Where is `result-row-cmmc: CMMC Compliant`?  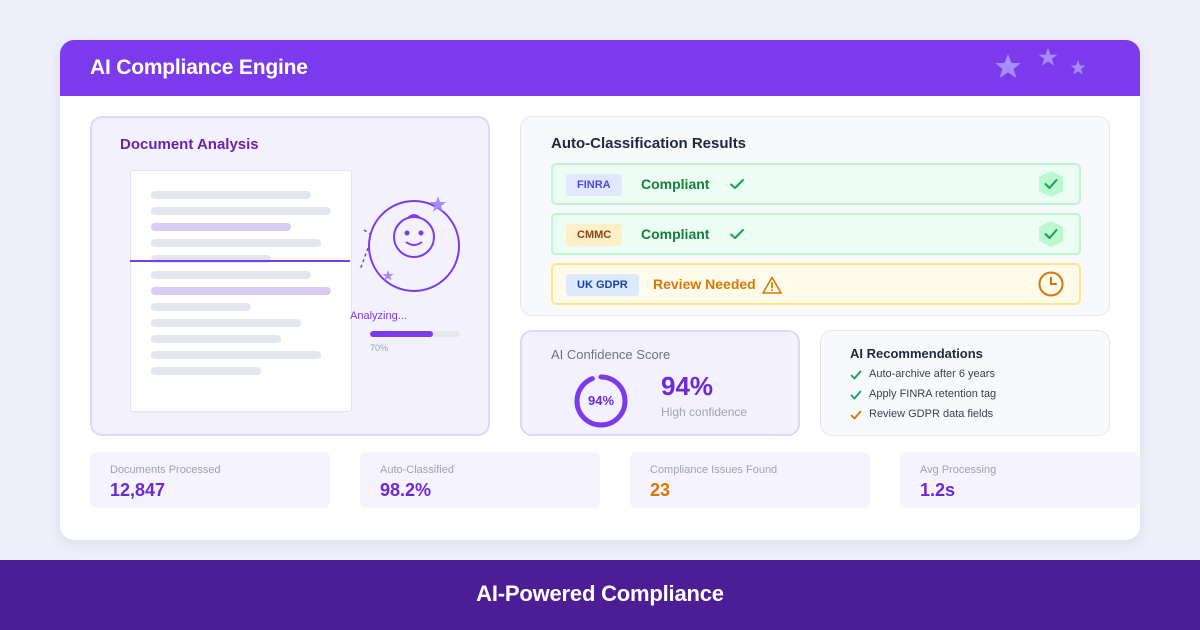
result-row-cmmc: CMMC Compliant is located at coordinates (816, 234).